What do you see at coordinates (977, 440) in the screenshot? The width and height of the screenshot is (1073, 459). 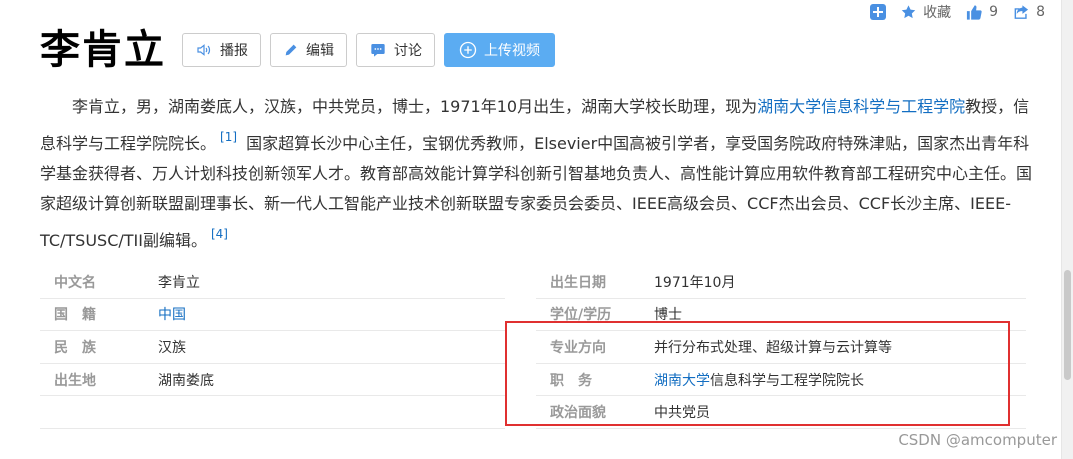 I see `watermark: CSDN @amcomputer` at bounding box center [977, 440].